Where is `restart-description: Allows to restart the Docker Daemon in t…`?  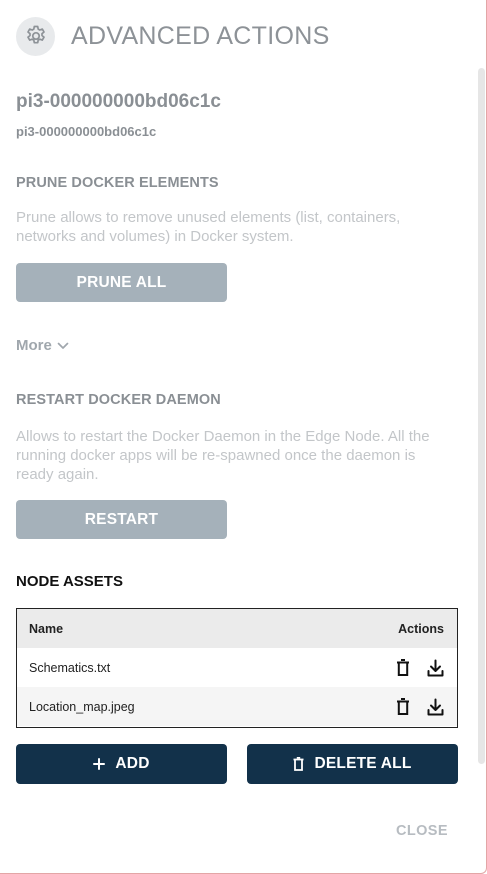 restart-description: Allows to restart the Docker Daemon in t… is located at coordinates (223, 455).